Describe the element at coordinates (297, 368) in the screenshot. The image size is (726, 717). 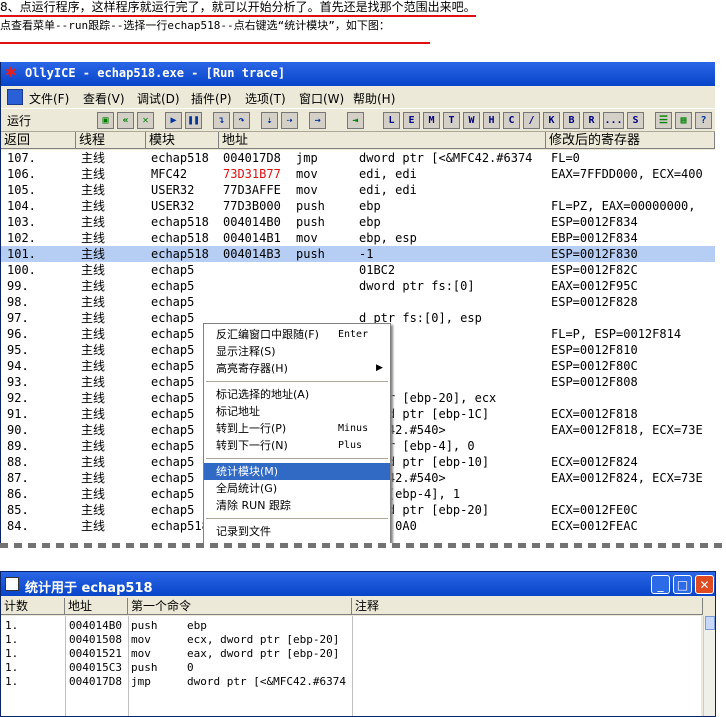
I see `context-menu-item: 高亮寄存器(H) ▶` at that location.